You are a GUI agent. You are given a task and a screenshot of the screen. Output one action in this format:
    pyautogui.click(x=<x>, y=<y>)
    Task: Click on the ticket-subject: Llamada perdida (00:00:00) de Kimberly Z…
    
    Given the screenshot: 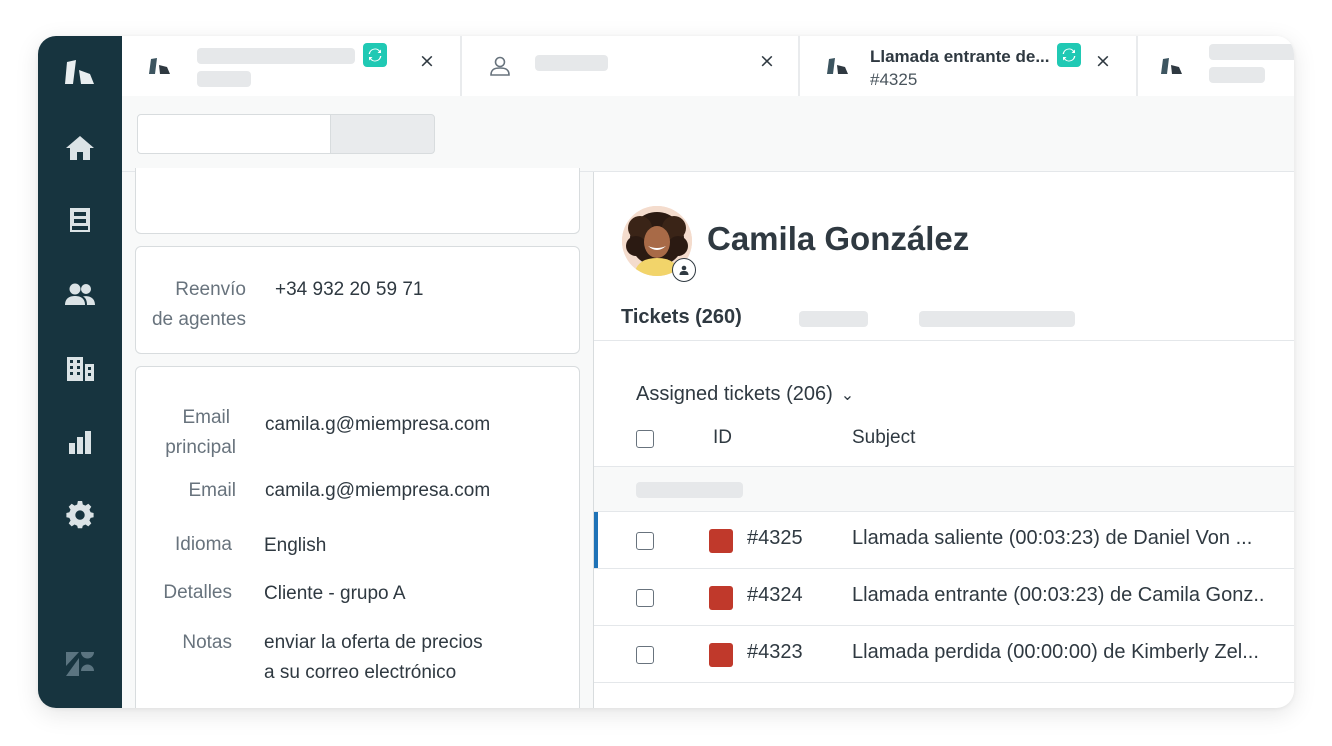 What is the action you would take?
    pyautogui.click(x=1055, y=652)
    